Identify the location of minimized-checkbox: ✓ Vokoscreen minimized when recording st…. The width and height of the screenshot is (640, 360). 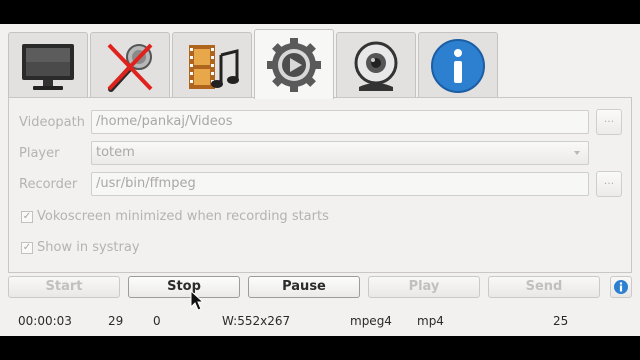
(175, 216).